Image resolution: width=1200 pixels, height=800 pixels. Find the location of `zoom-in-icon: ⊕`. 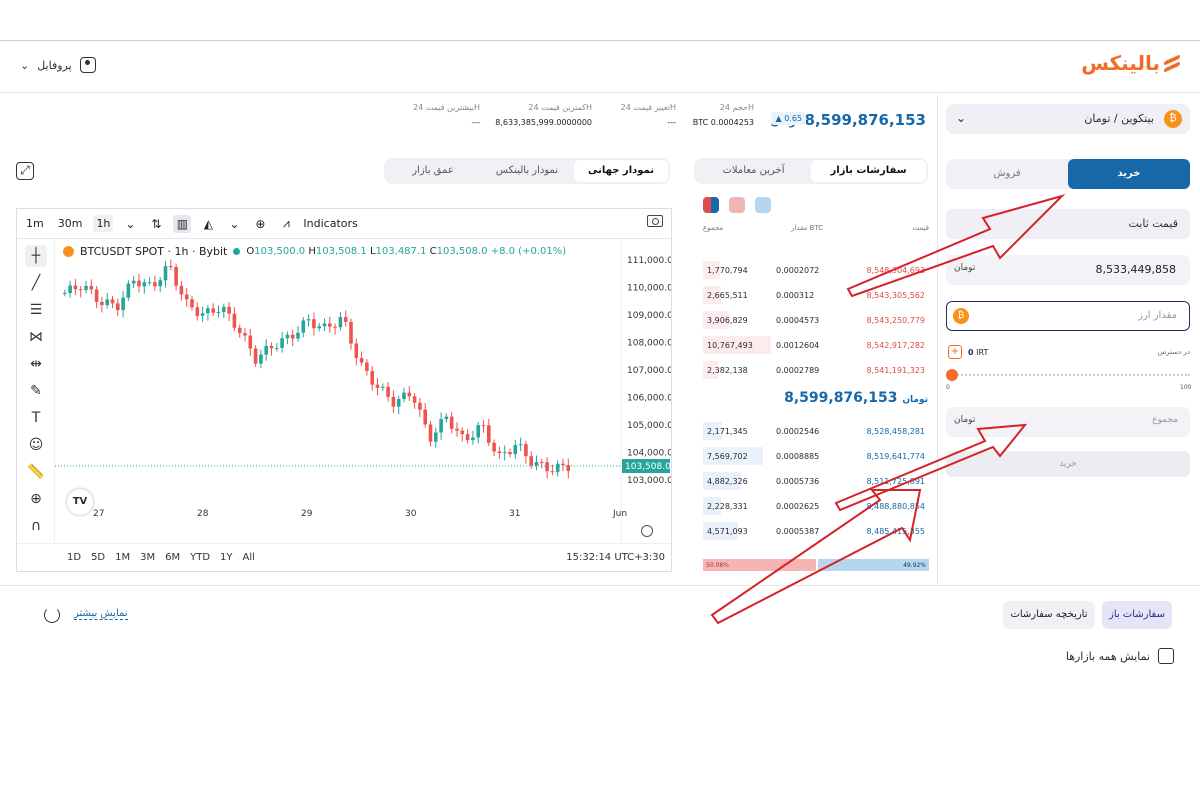

zoom-in-icon: ⊕ is located at coordinates (36, 499).